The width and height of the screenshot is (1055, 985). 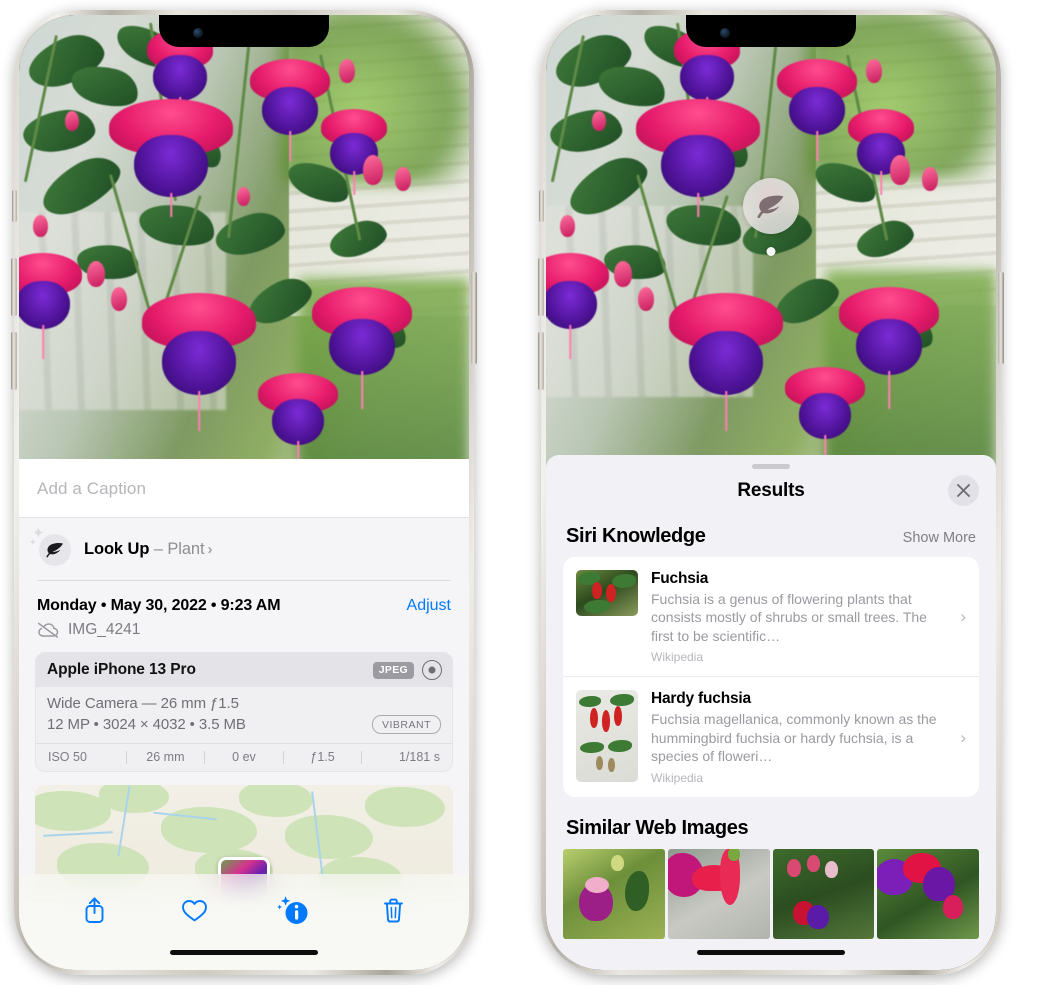 I want to click on similar-web-images-title: Similar Web Images, so click(x=657, y=827).